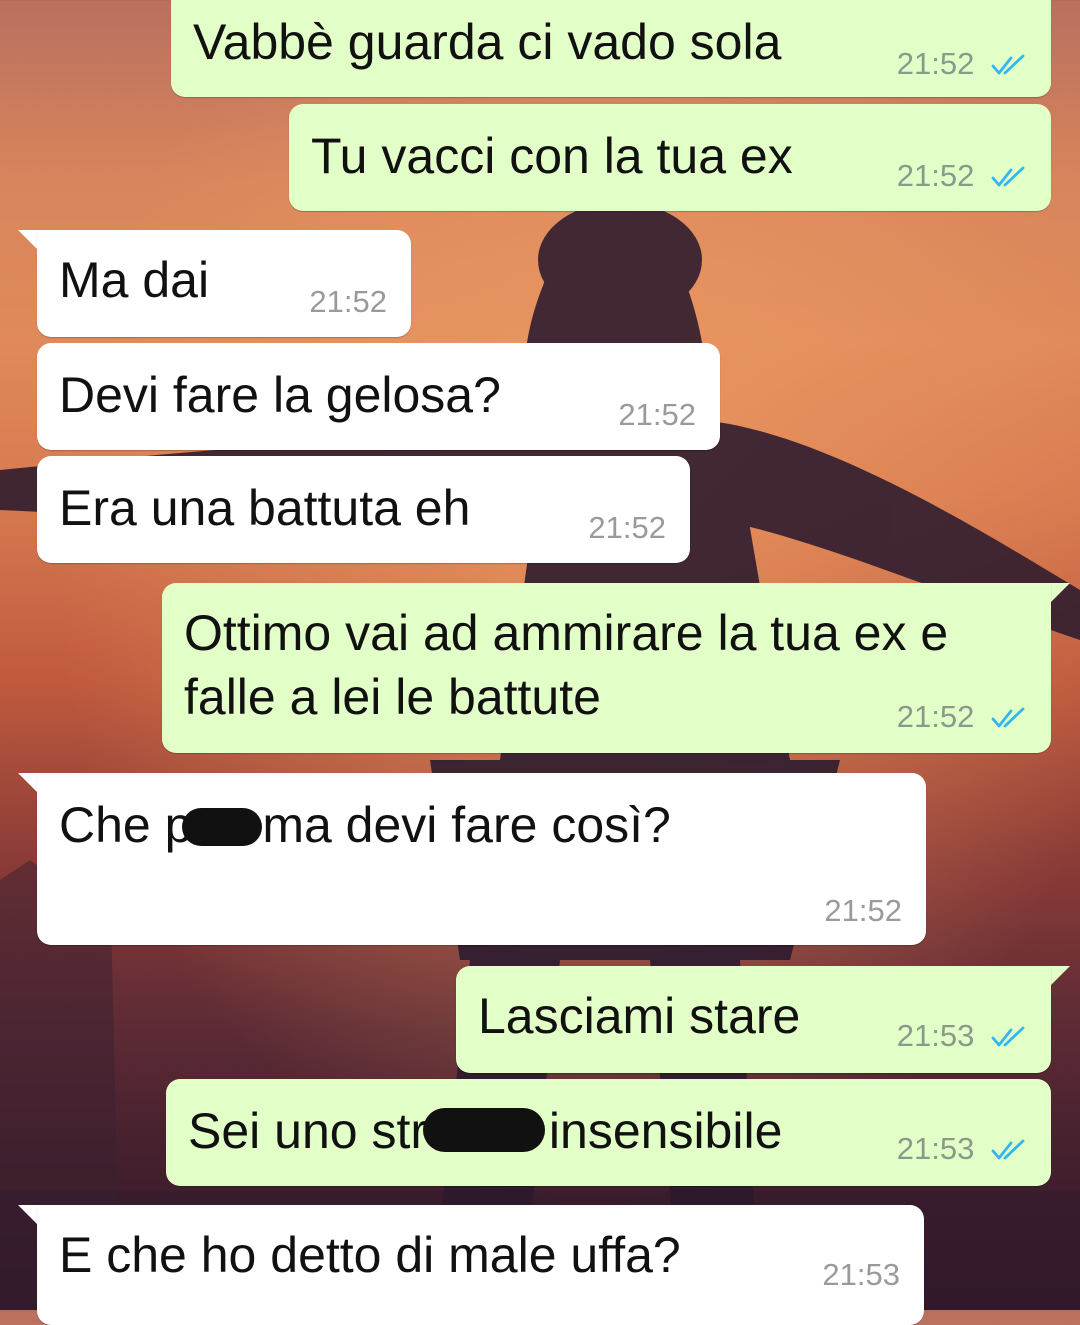 The height and width of the screenshot is (1325, 1080). I want to click on message-outgoing: Vabbè guarda ci vado sola 21:52, so click(611, 48).